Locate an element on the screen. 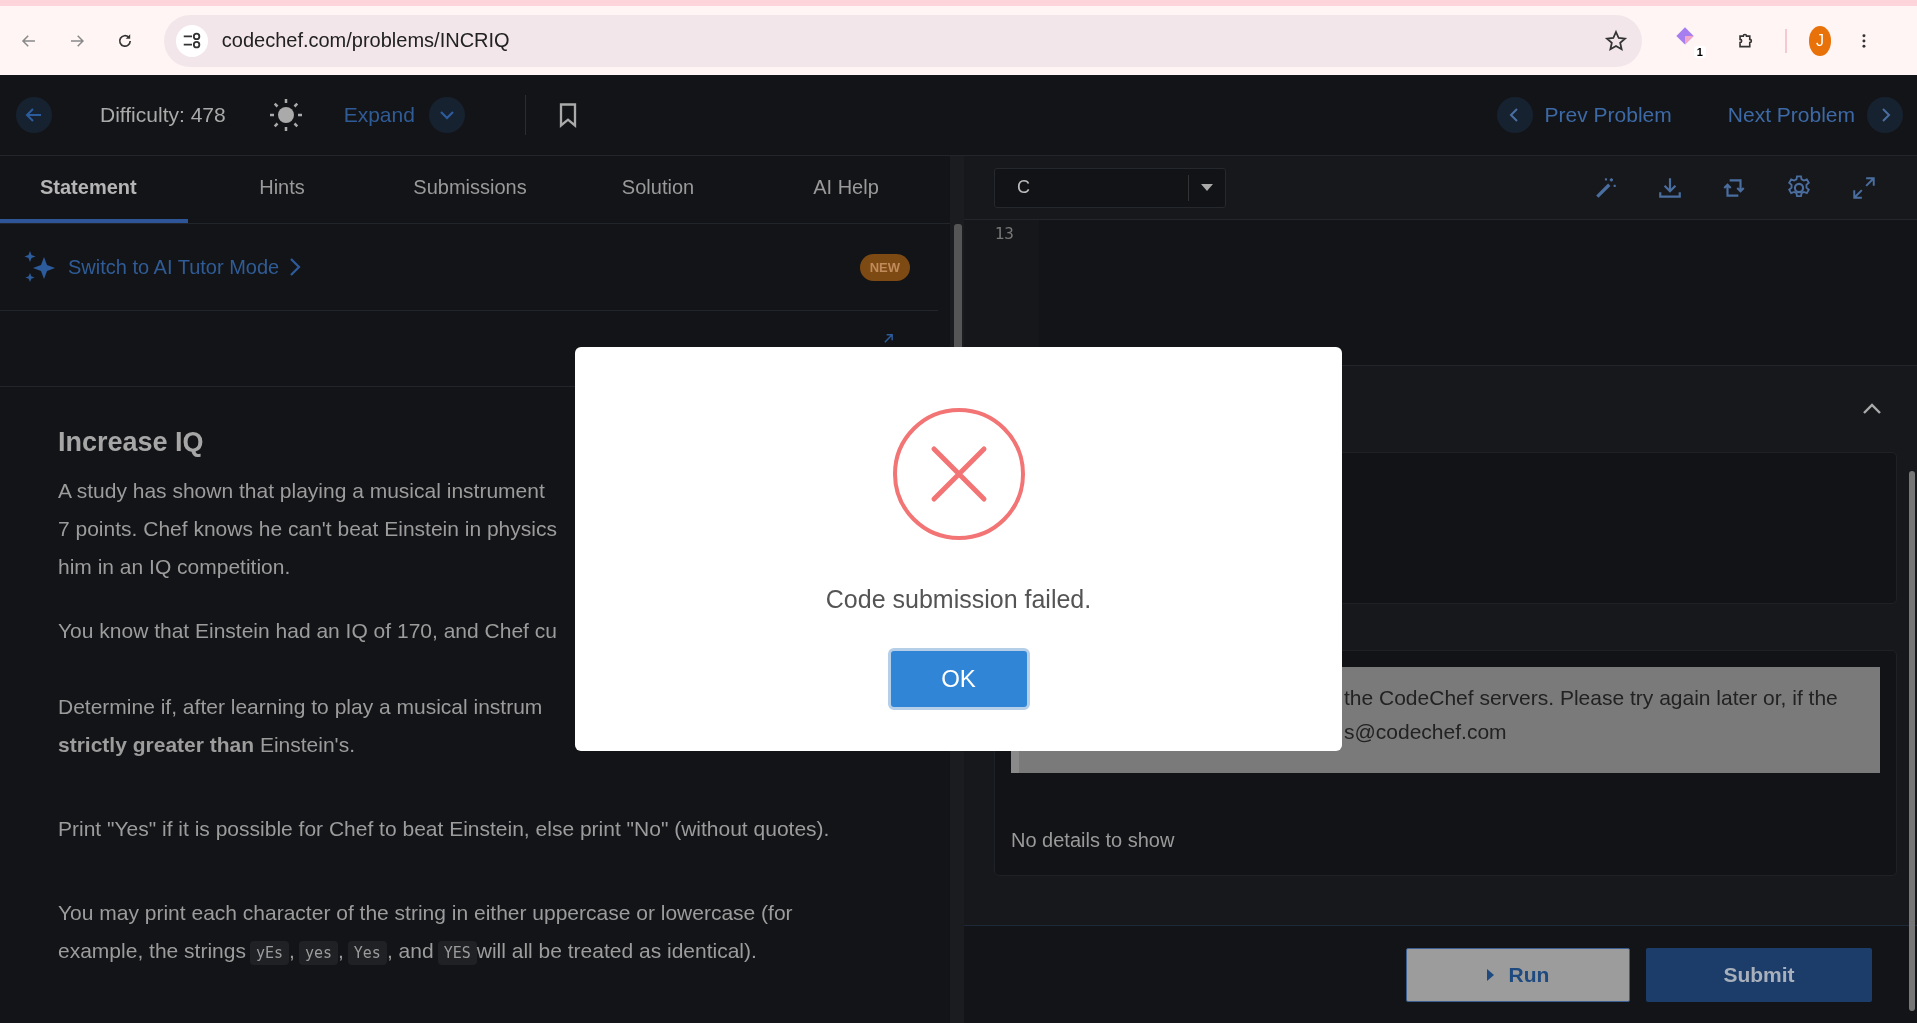  problem-text: example, the strings is located at coordinates (152, 950).